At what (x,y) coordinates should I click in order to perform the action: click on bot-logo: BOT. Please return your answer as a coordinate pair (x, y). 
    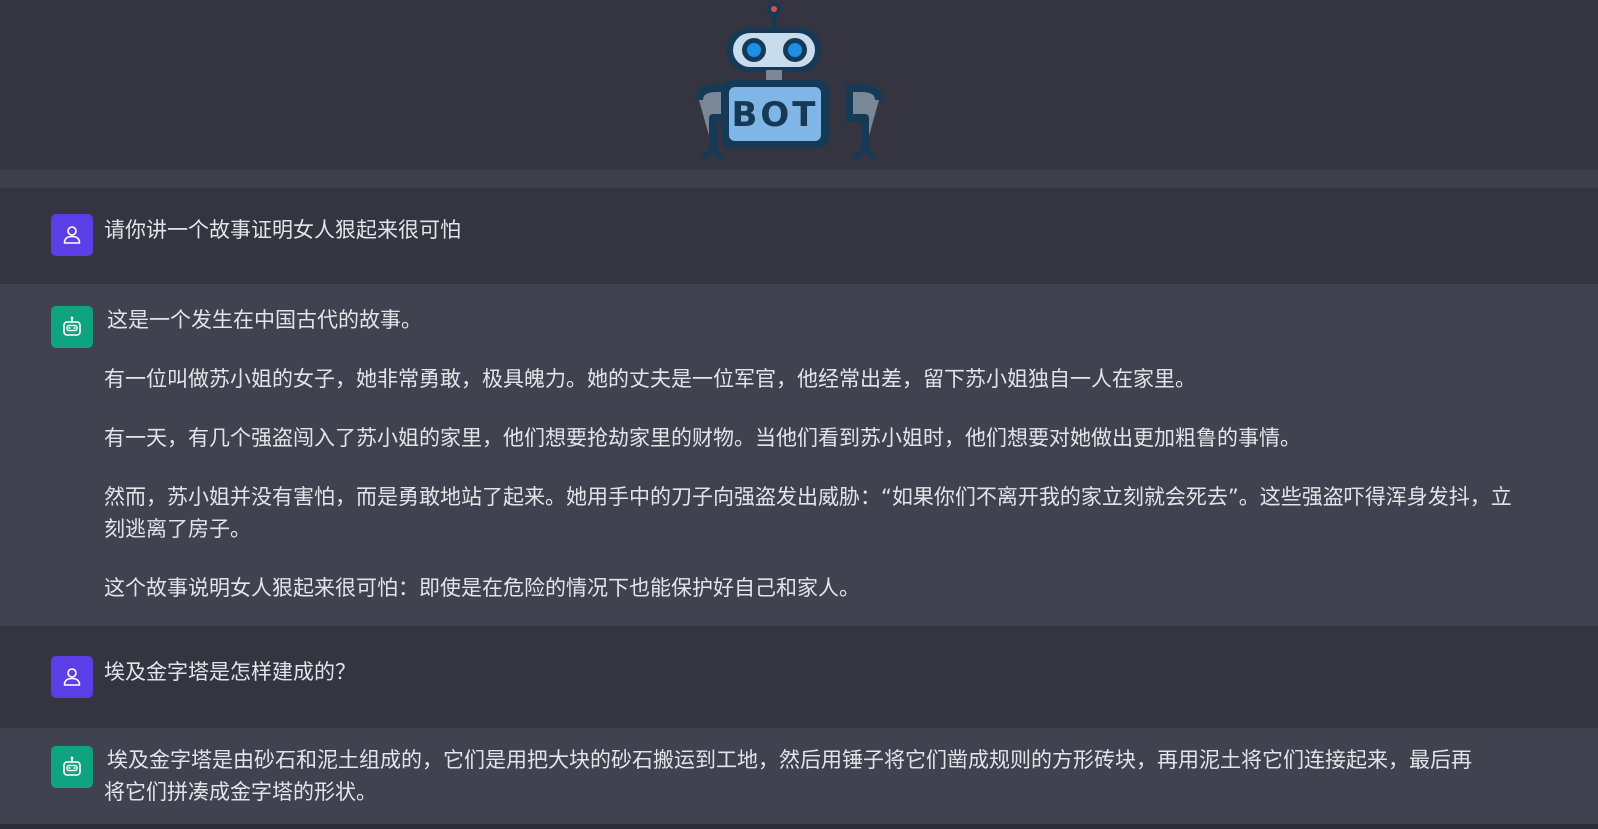
    Looking at the image, I should click on (789, 81).